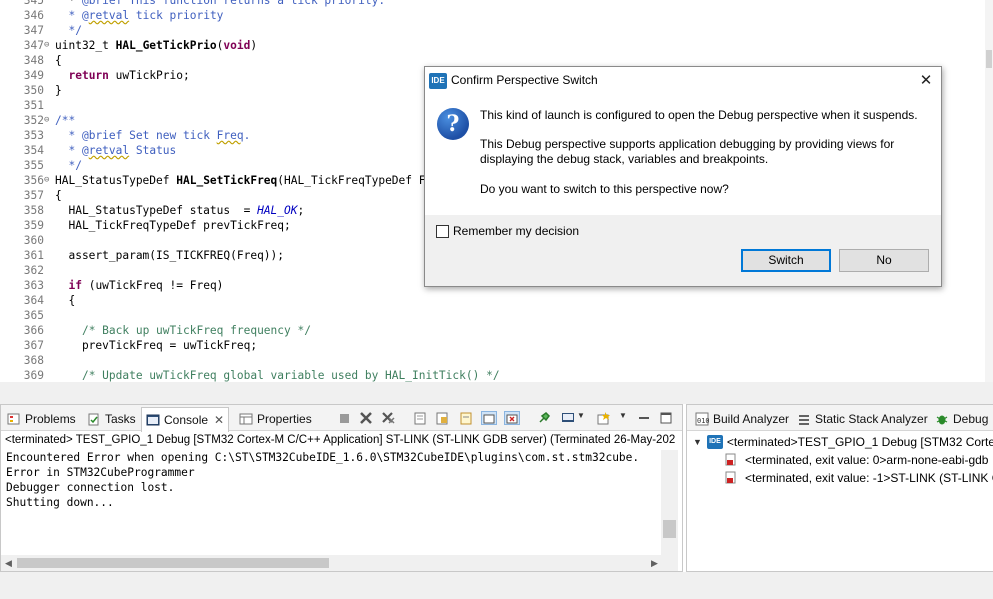  Describe the element at coordinates (627, 418) in the screenshot. I see `open-console-dropdown-icon: ▼` at that location.